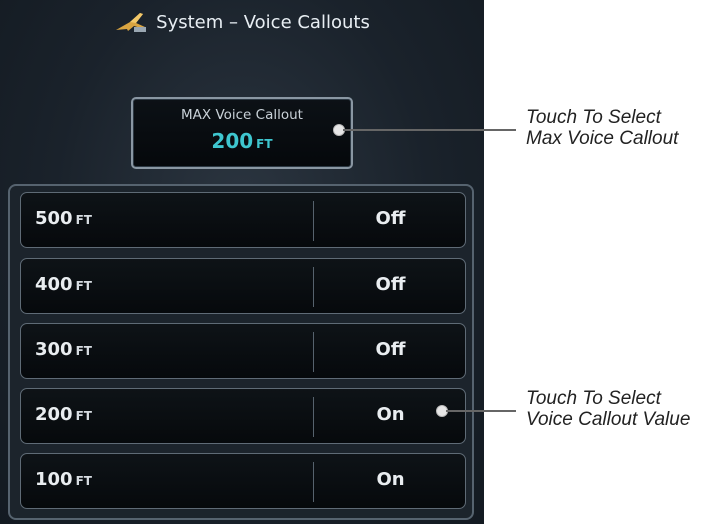 This screenshot has height=524, width=714. Describe the element at coordinates (54, 284) in the screenshot. I see `altitude-number: 400` at that location.